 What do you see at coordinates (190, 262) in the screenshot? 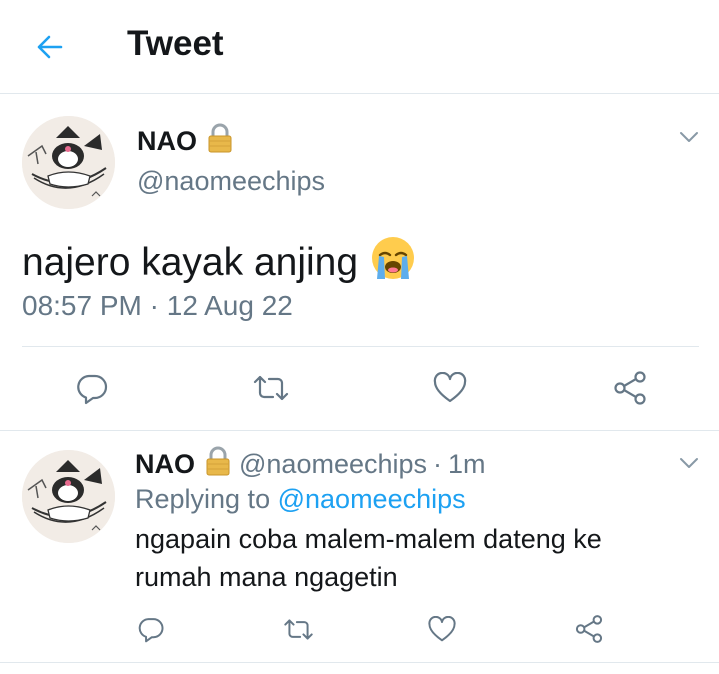
I see `tweet-text: najero kayak anjing` at bounding box center [190, 262].